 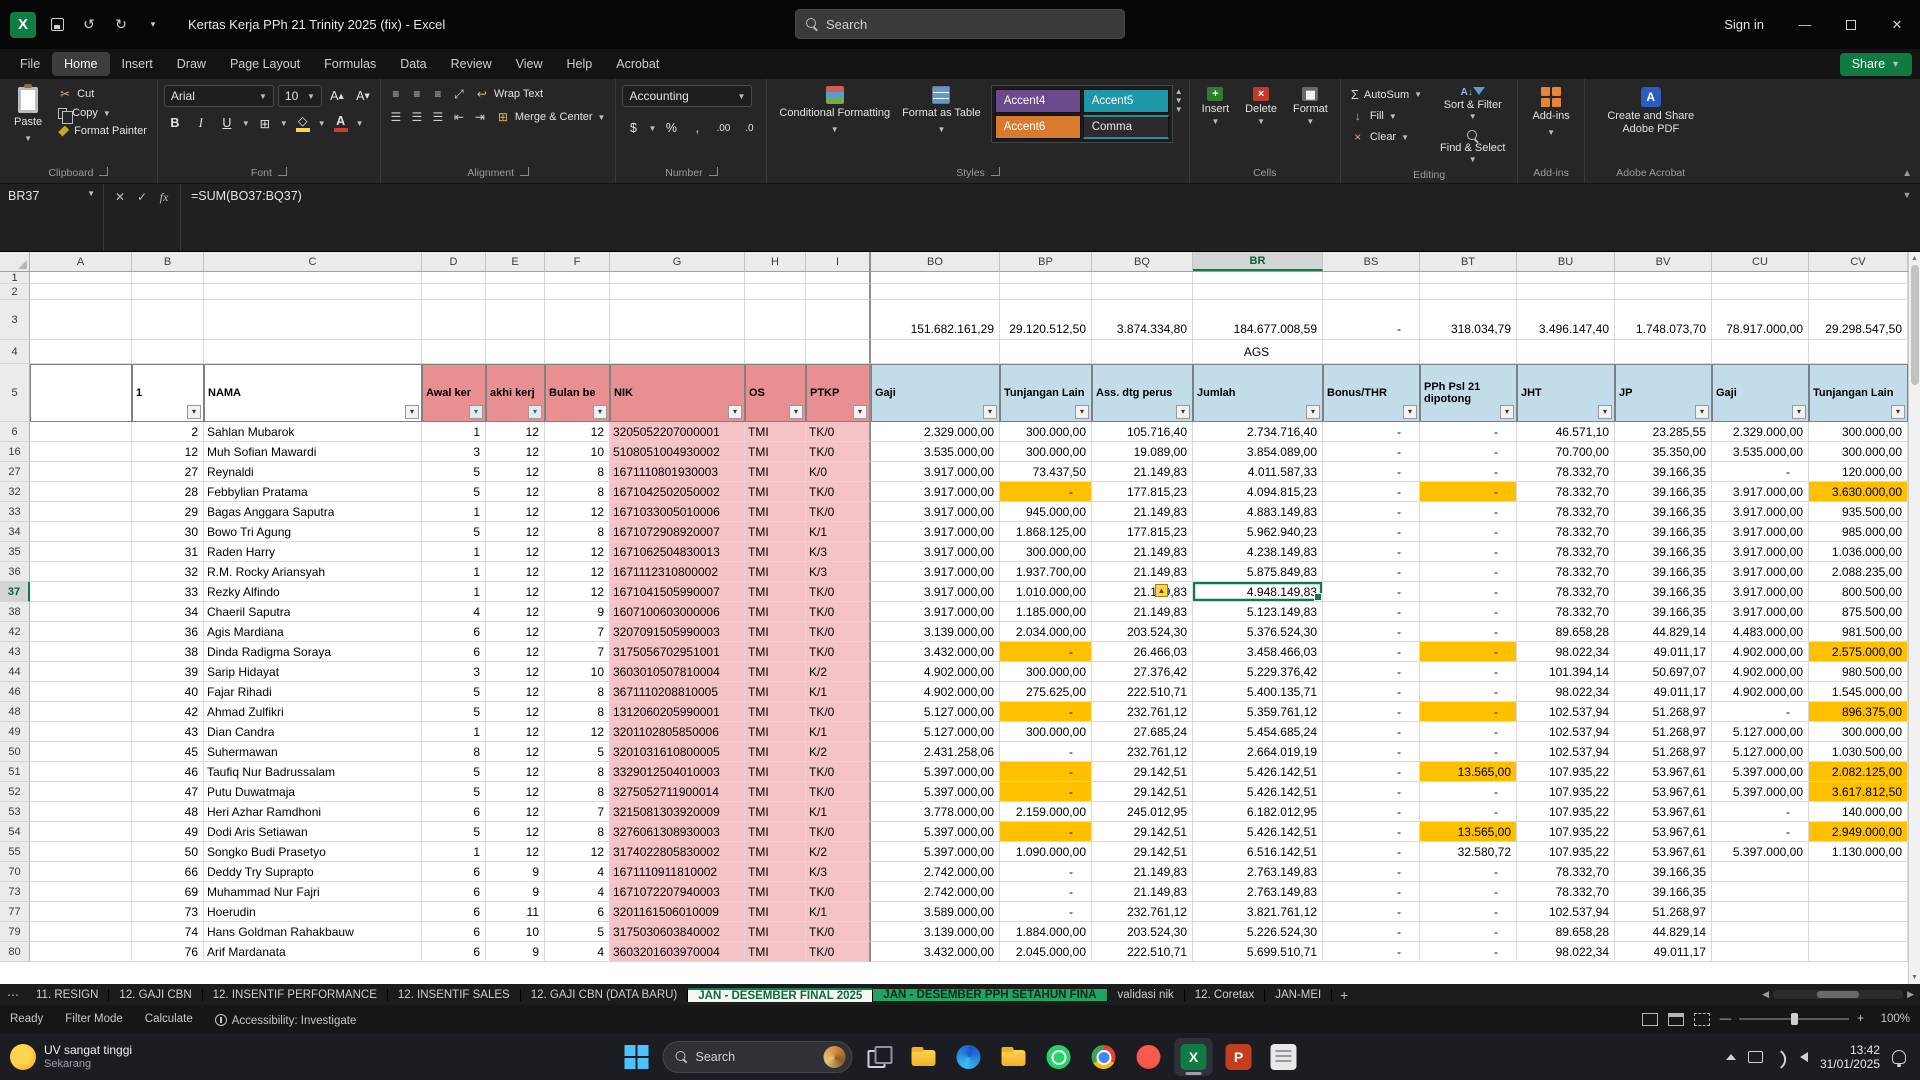 I want to click on cell-E50: 12, so click(x=515, y=752).